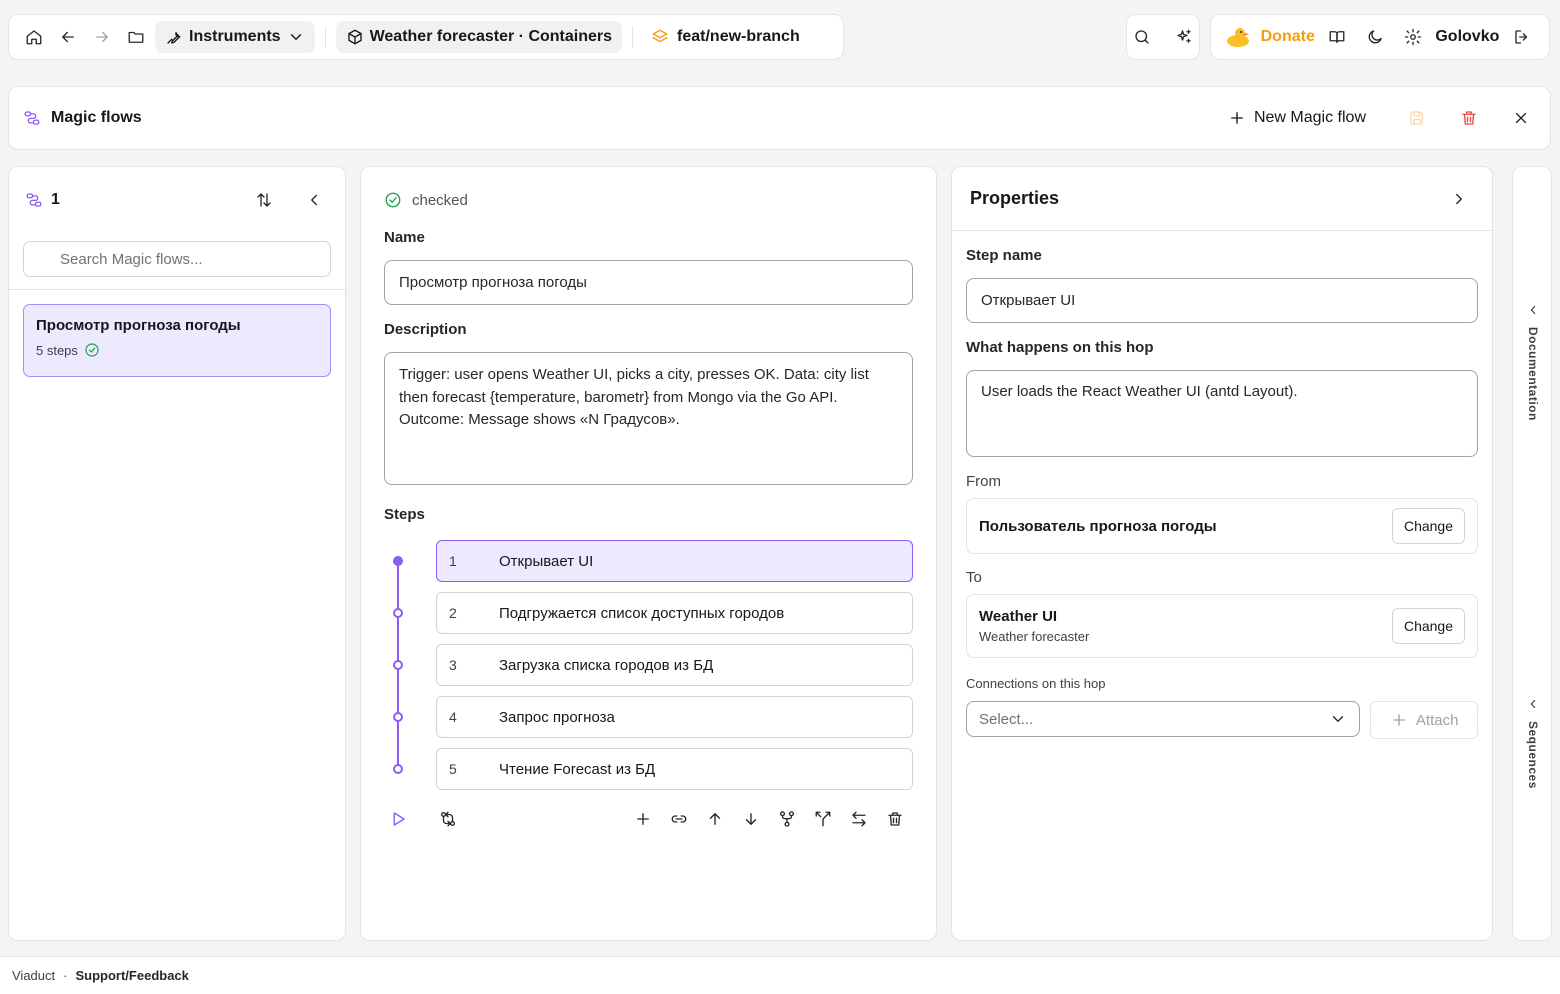 The image size is (1560, 994). What do you see at coordinates (448, 819) in the screenshot?
I see `git-compare-icon` at bounding box center [448, 819].